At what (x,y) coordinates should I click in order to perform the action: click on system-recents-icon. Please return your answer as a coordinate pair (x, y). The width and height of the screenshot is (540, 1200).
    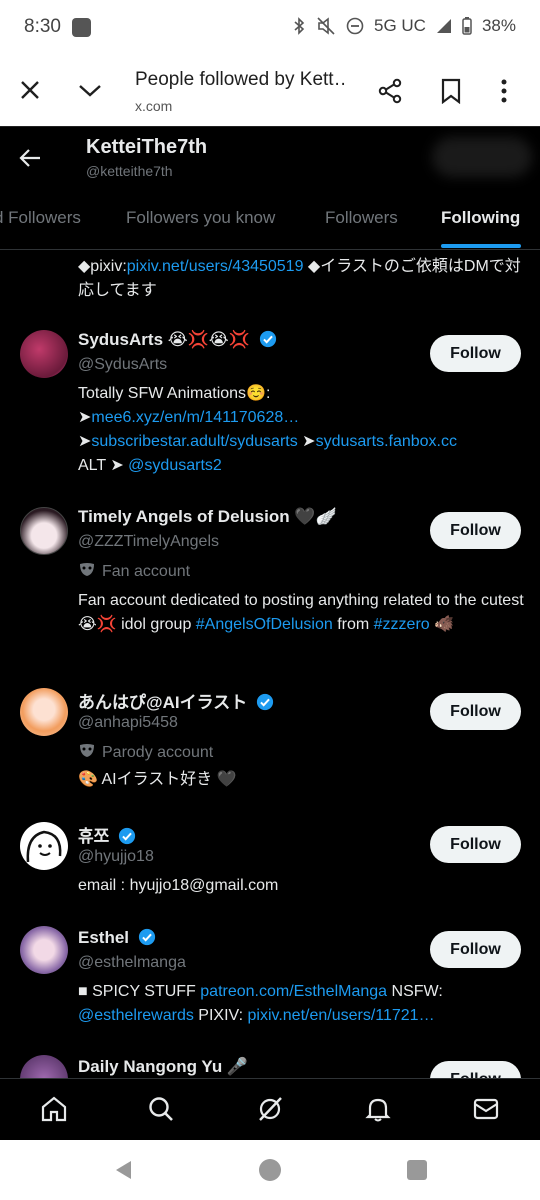
    Looking at the image, I should click on (417, 1170).